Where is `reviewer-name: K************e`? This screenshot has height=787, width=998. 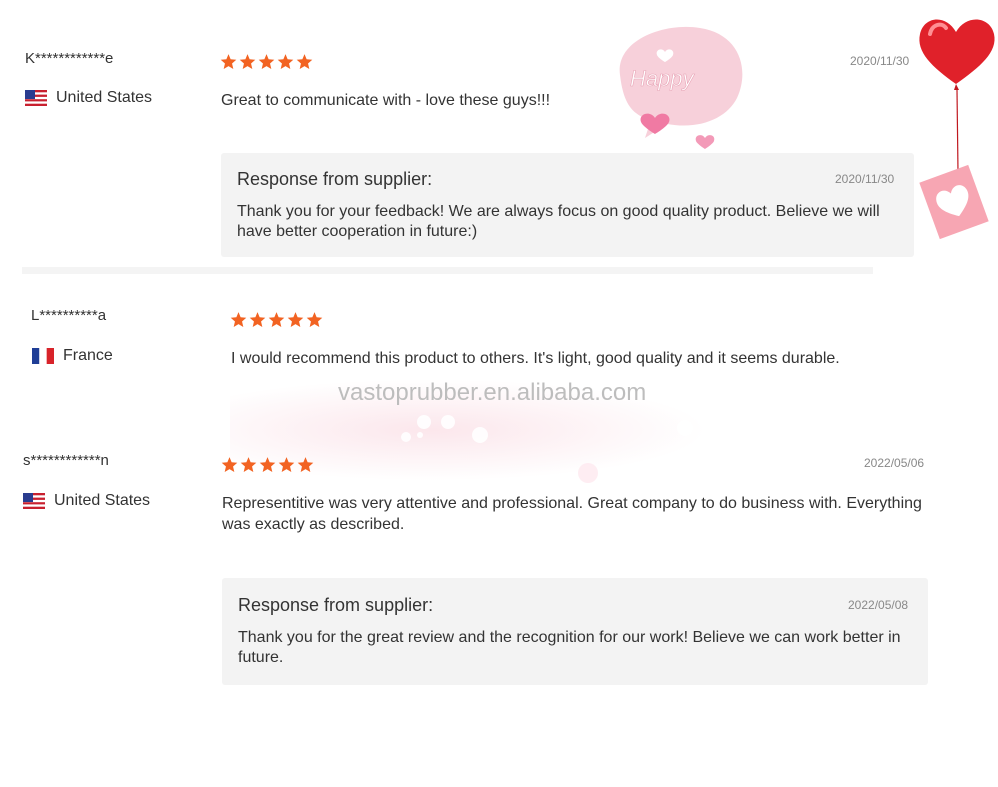
reviewer-name: K************e is located at coordinates (69, 58).